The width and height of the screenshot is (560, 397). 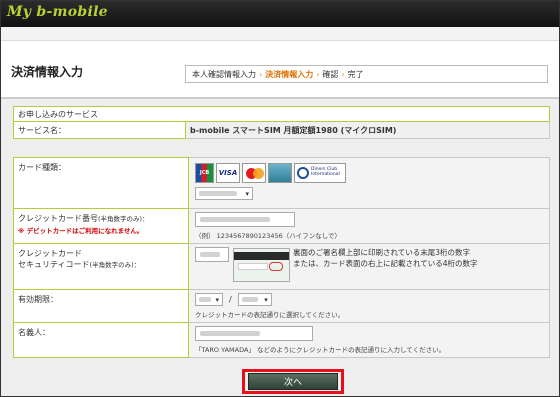 What do you see at coordinates (261, 256) in the screenshot?
I see `magnetic-stripe` at bounding box center [261, 256].